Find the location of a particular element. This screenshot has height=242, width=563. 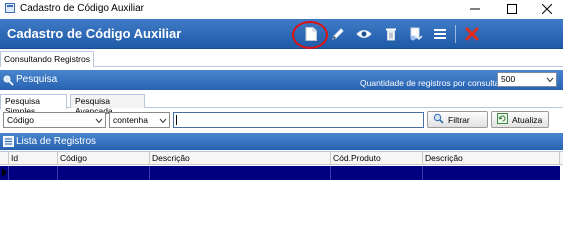

minimize-button is located at coordinates (475, 8).